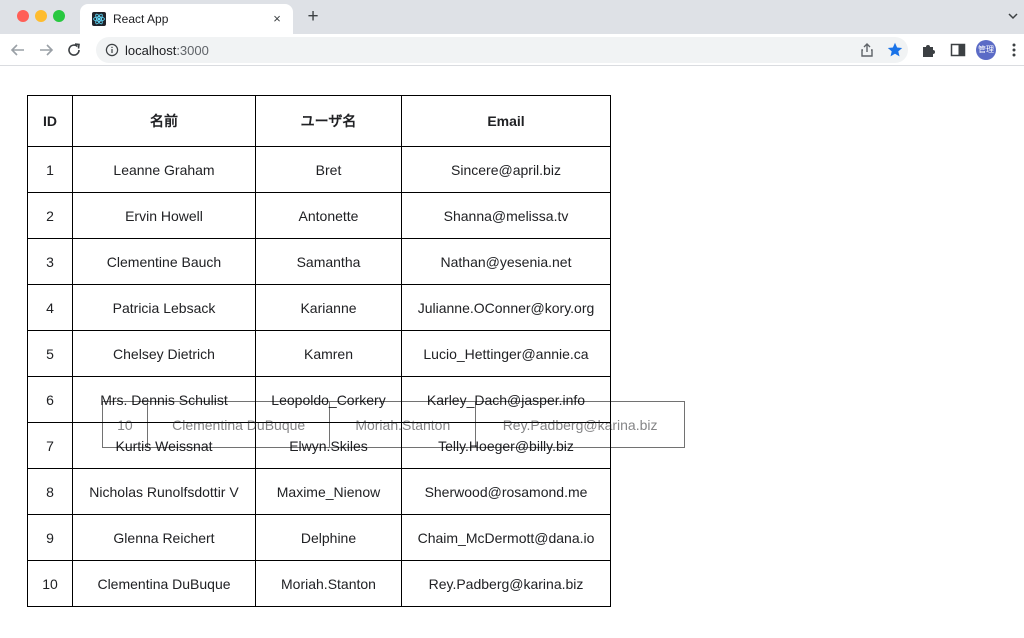 This screenshot has width=1024, height=638. I want to click on browser-toolbar: localhost:3000, so click(512, 50).